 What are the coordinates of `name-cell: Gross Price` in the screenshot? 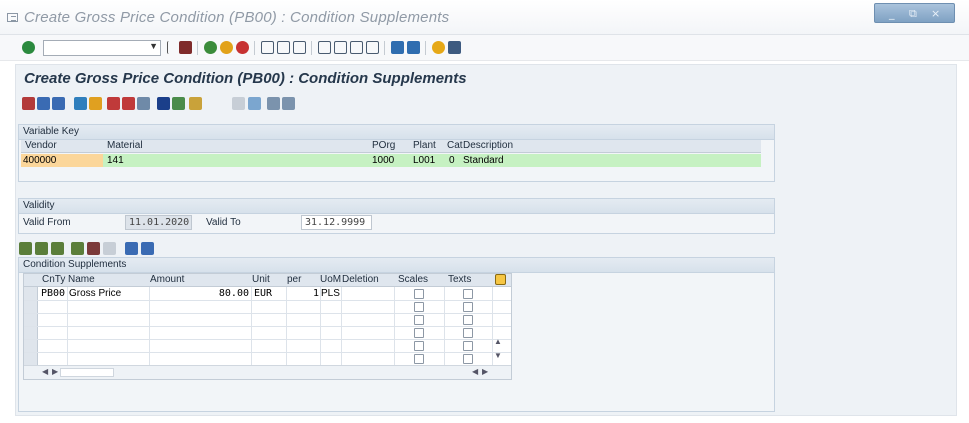 It's located at (95, 293).